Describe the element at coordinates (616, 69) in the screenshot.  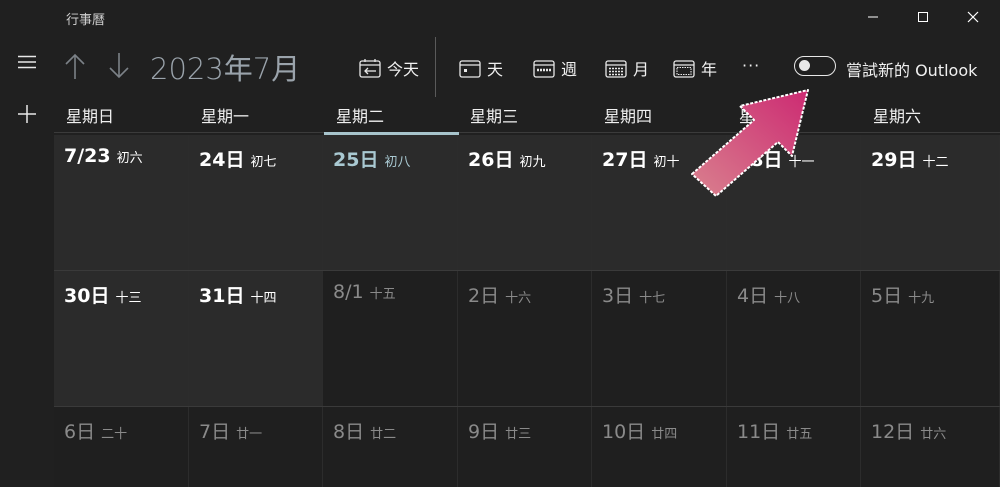
I see `calendar-month-icon` at that location.